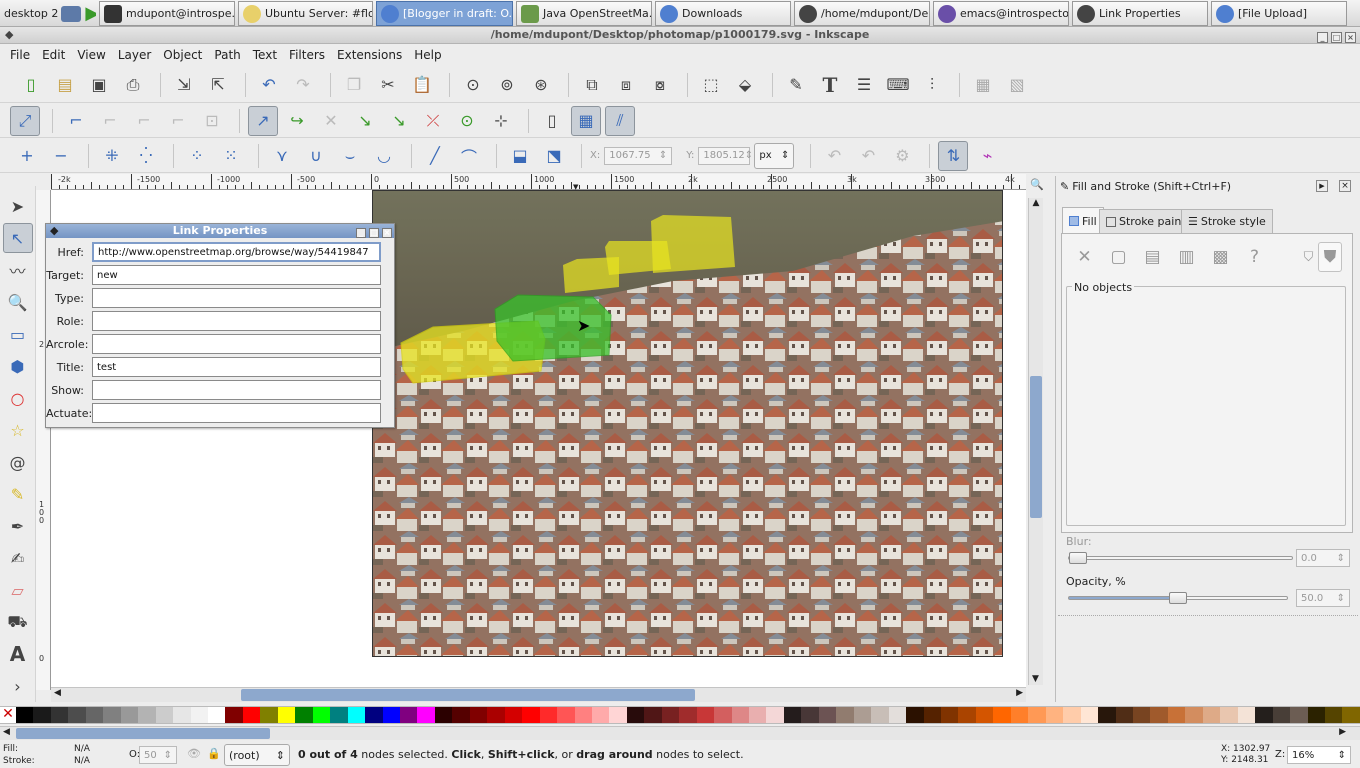 The image size is (1360, 768). What do you see at coordinates (31, 85) in the screenshot?
I see `new-document-icon: ▯` at bounding box center [31, 85].